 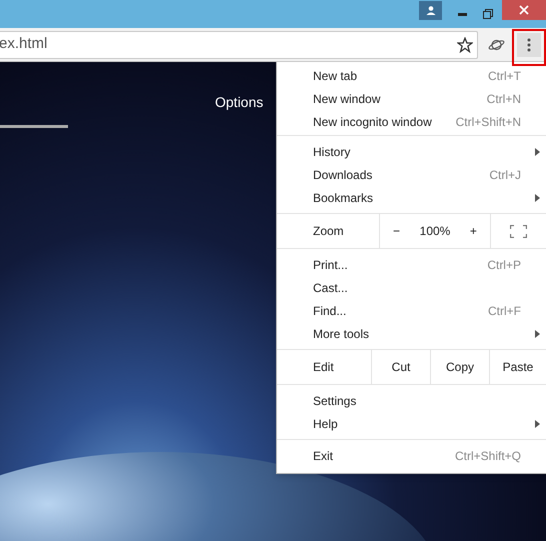 I want to click on minimize-icon, so click(x=462, y=14).